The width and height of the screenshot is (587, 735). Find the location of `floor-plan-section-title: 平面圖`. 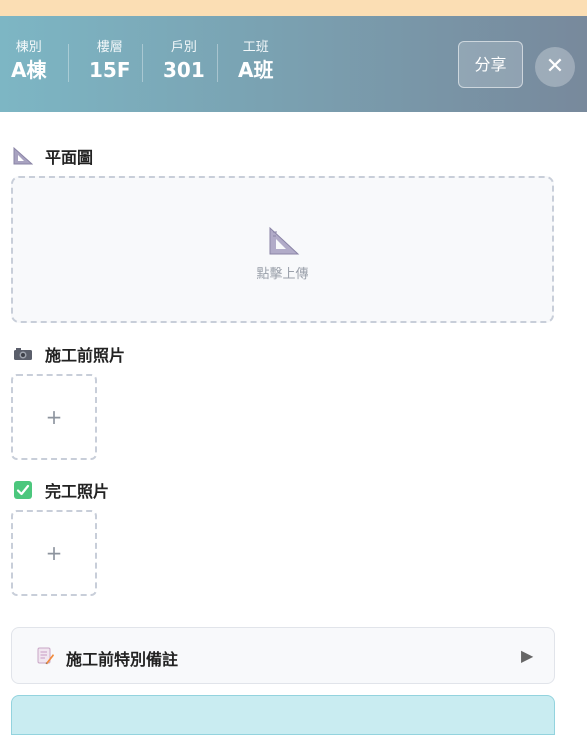

floor-plan-section-title: 平面圖 is located at coordinates (52, 156).